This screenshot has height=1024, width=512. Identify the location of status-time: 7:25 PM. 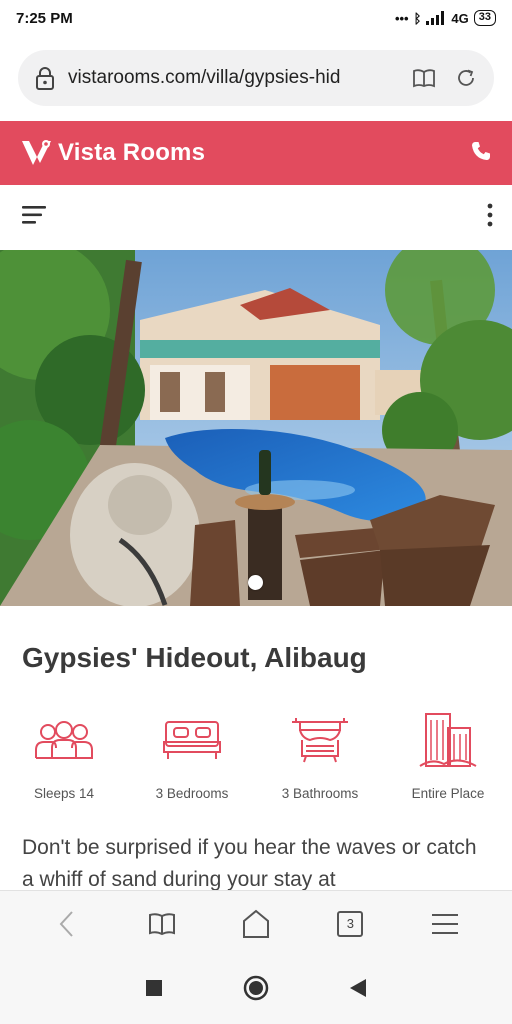
(44, 18).